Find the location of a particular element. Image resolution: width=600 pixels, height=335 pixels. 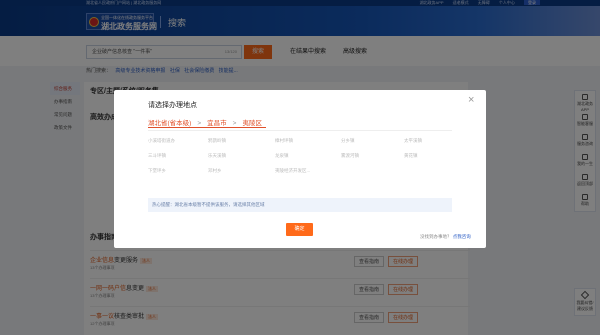

modal-help: 没找到办事地？ 点我咨询 is located at coordinates (445, 237).